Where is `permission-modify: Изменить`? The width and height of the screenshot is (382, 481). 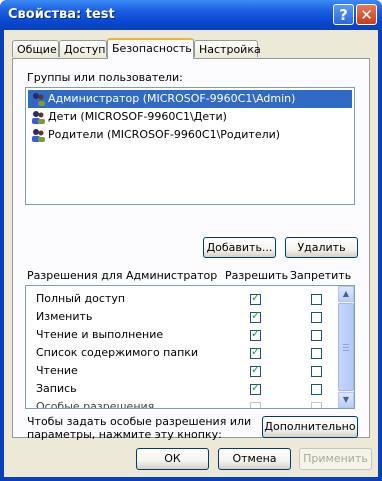 permission-modify: Изменить is located at coordinates (64, 316).